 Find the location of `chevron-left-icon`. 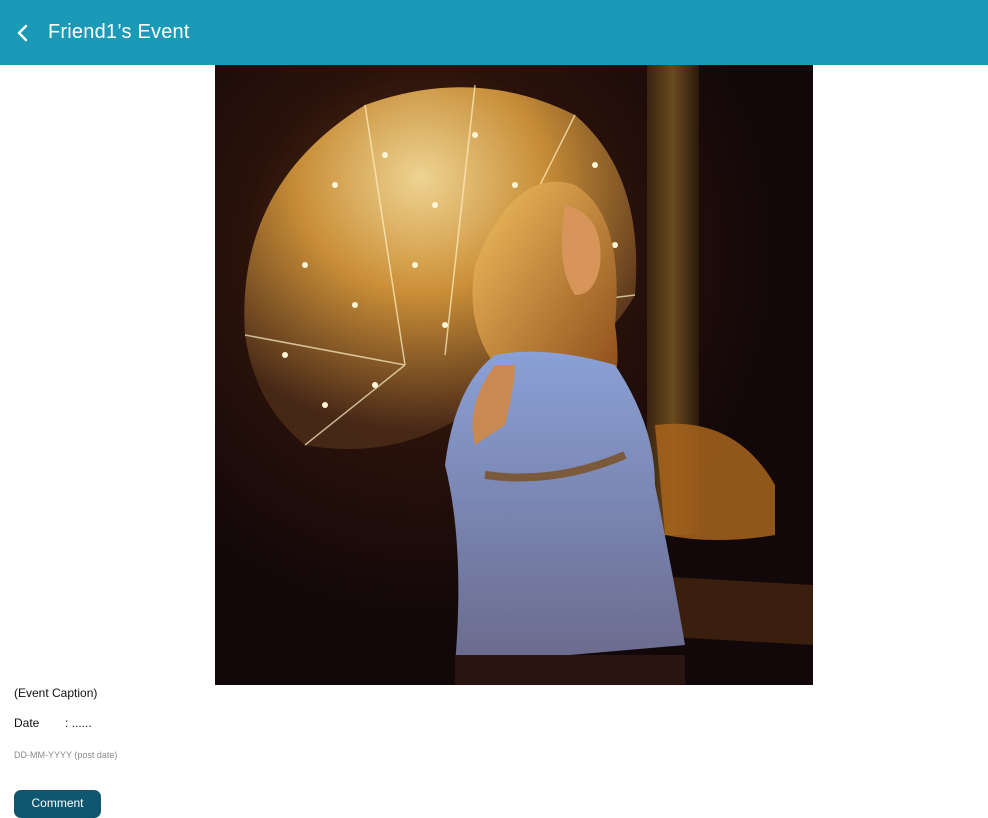

chevron-left-icon is located at coordinates (22, 32).